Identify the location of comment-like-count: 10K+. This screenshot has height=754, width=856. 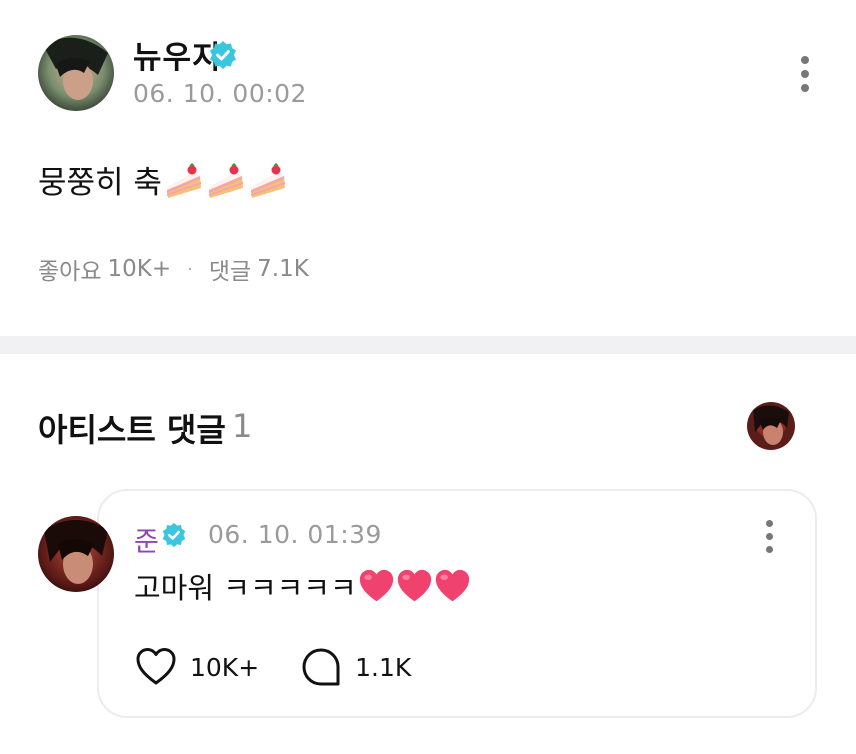
(225, 667).